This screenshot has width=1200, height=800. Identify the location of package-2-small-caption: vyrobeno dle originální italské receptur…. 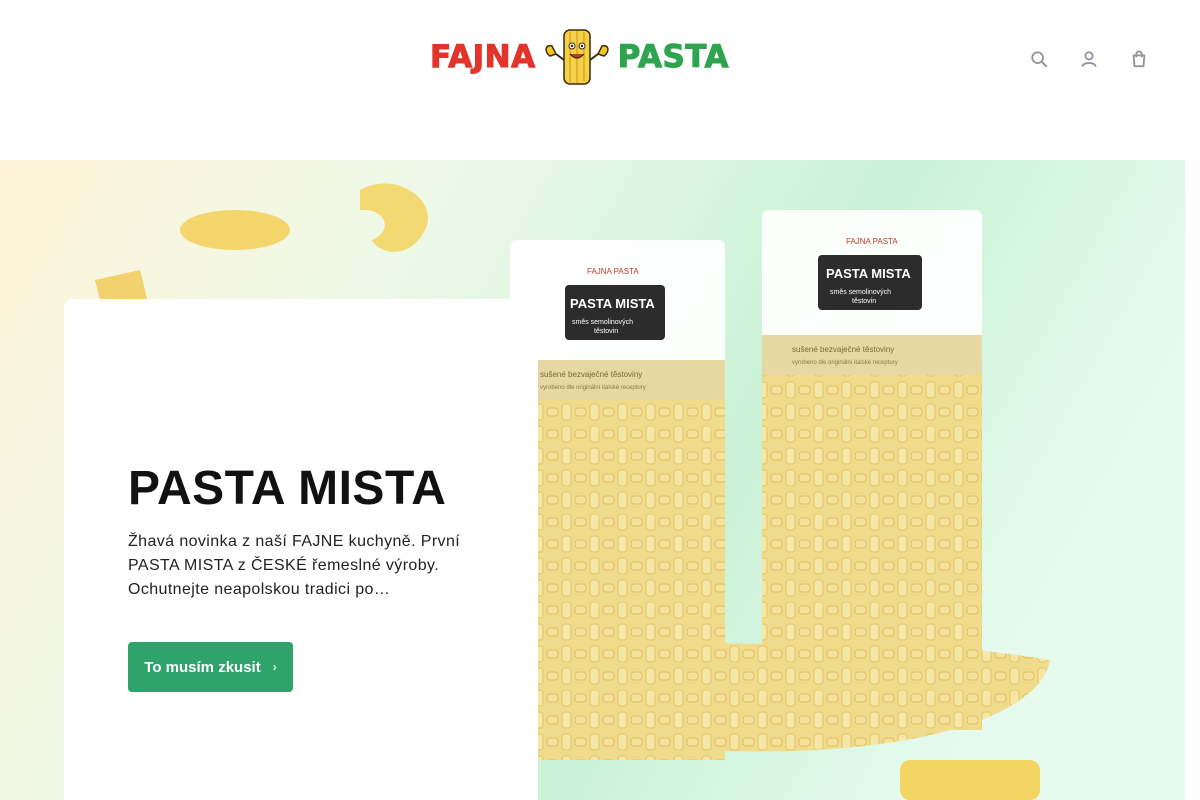
(845, 363).